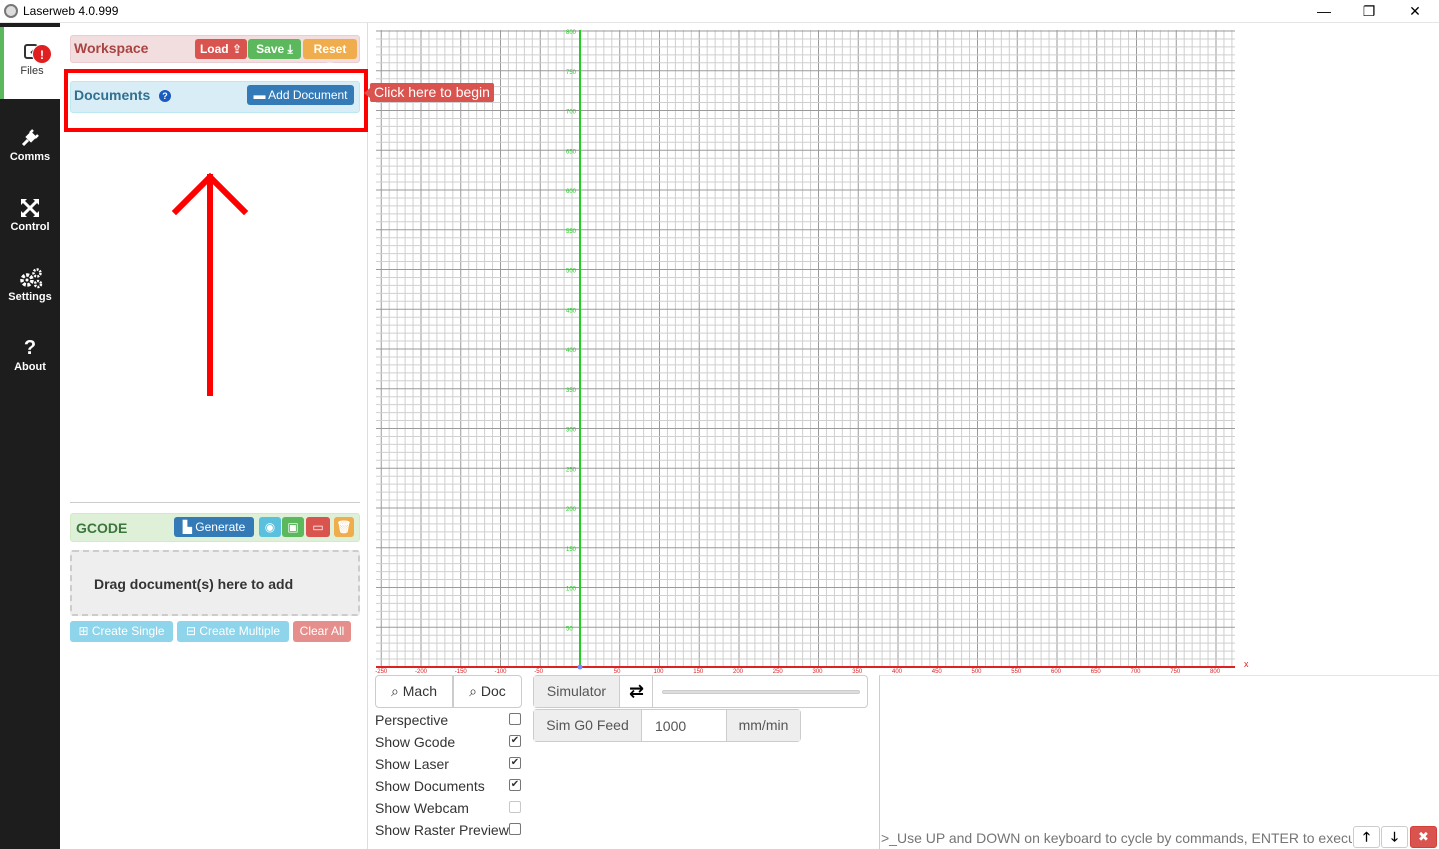 The image size is (1439, 849). What do you see at coordinates (571, 272) in the screenshot?
I see `y-tick-label: 500` at bounding box center [571, 272].